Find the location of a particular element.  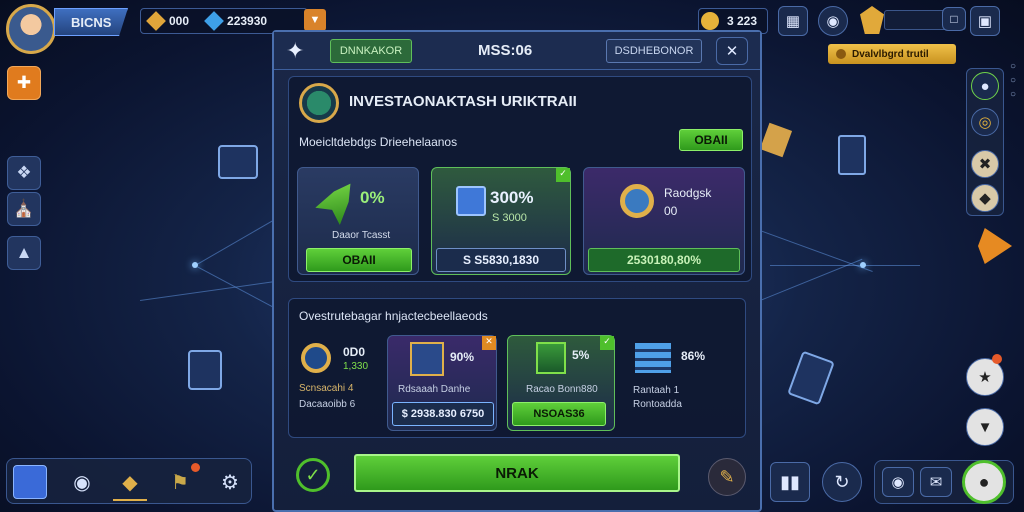

gold-gem-icon is located at coordinates (156, 21).